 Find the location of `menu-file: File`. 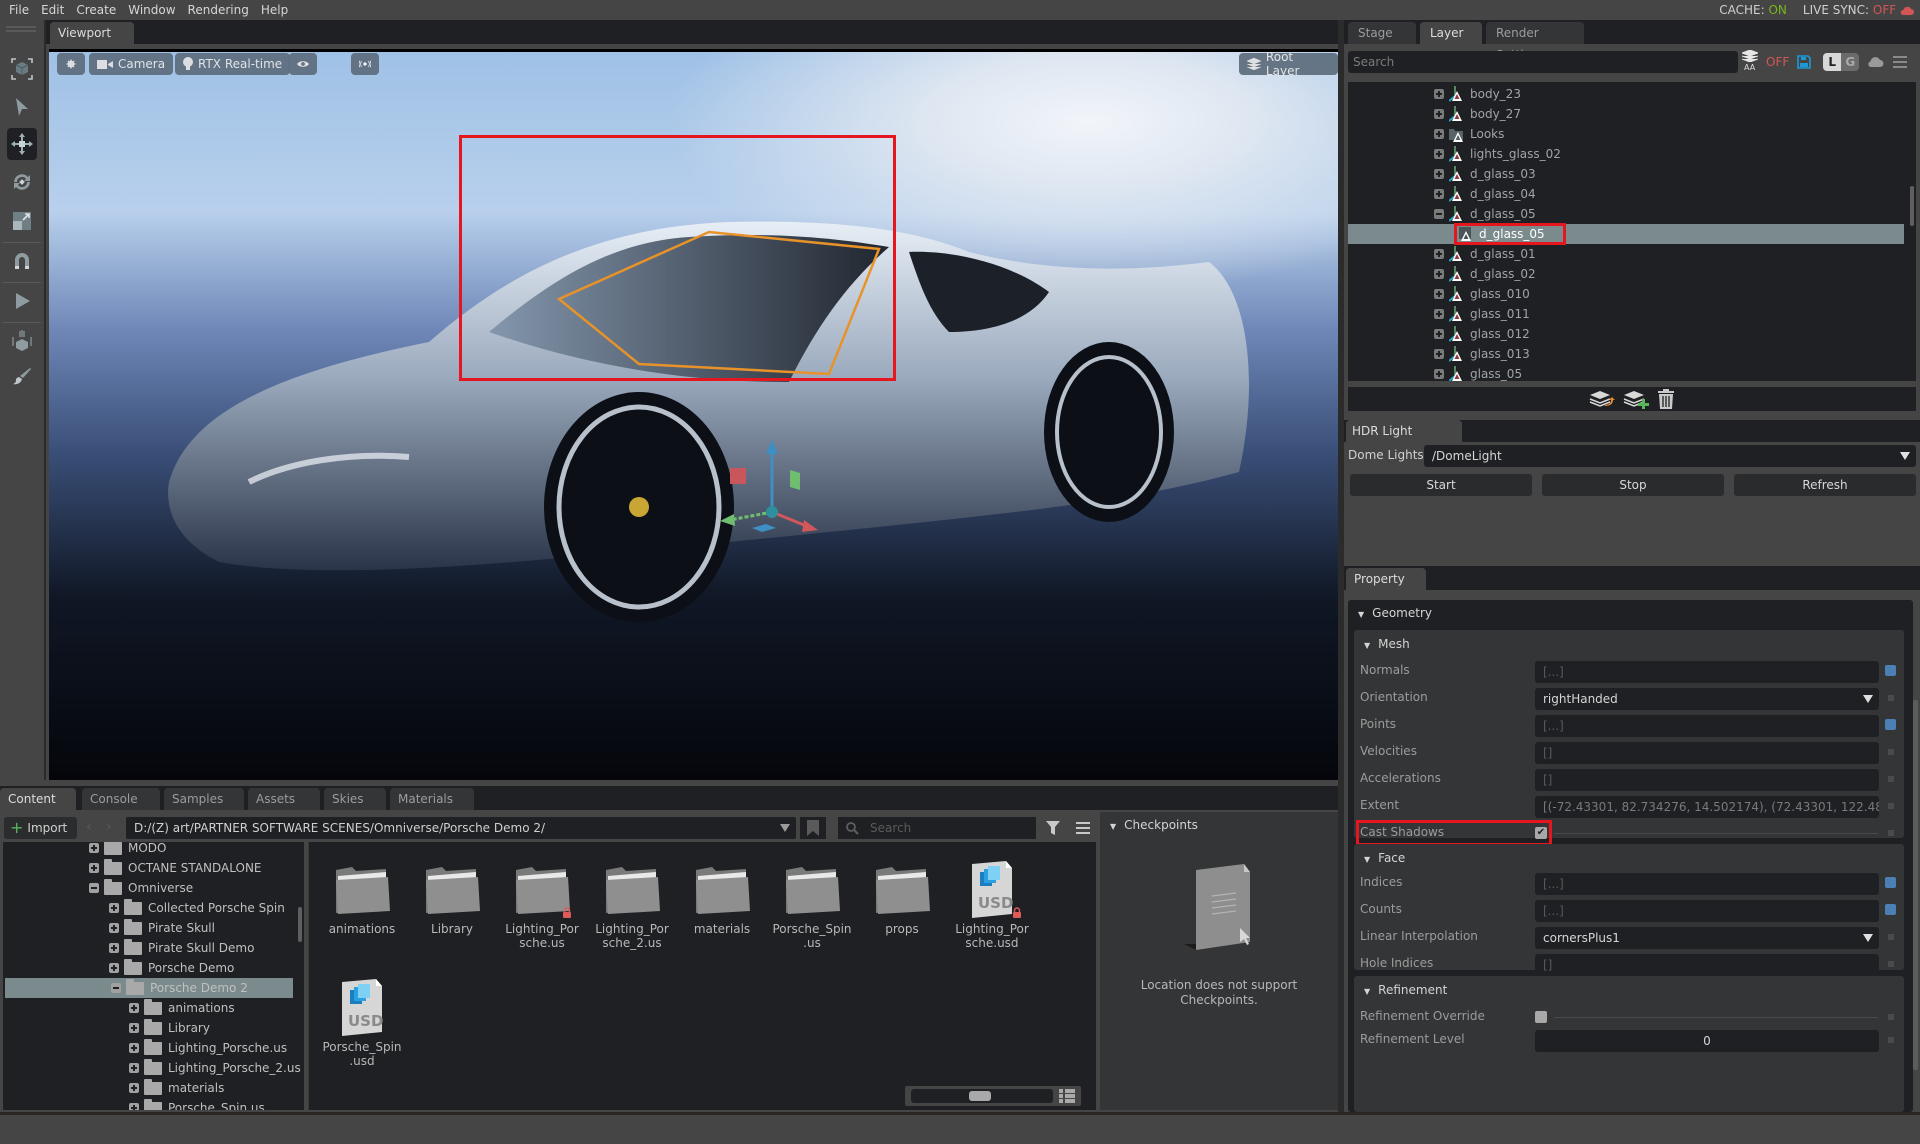

menu-file: File is located at coordinates (17, 10).